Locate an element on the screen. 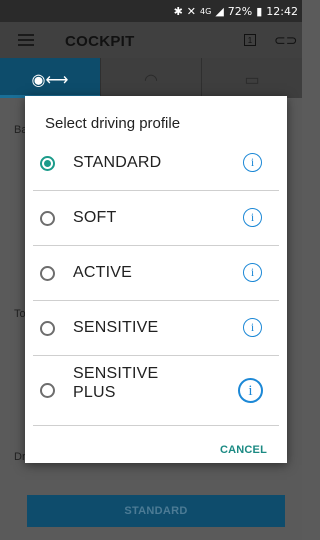 The height and width of the screenshot is (540, 320). gauge-connect-icon: ◉⟷ is located at coordinates (50, 80).